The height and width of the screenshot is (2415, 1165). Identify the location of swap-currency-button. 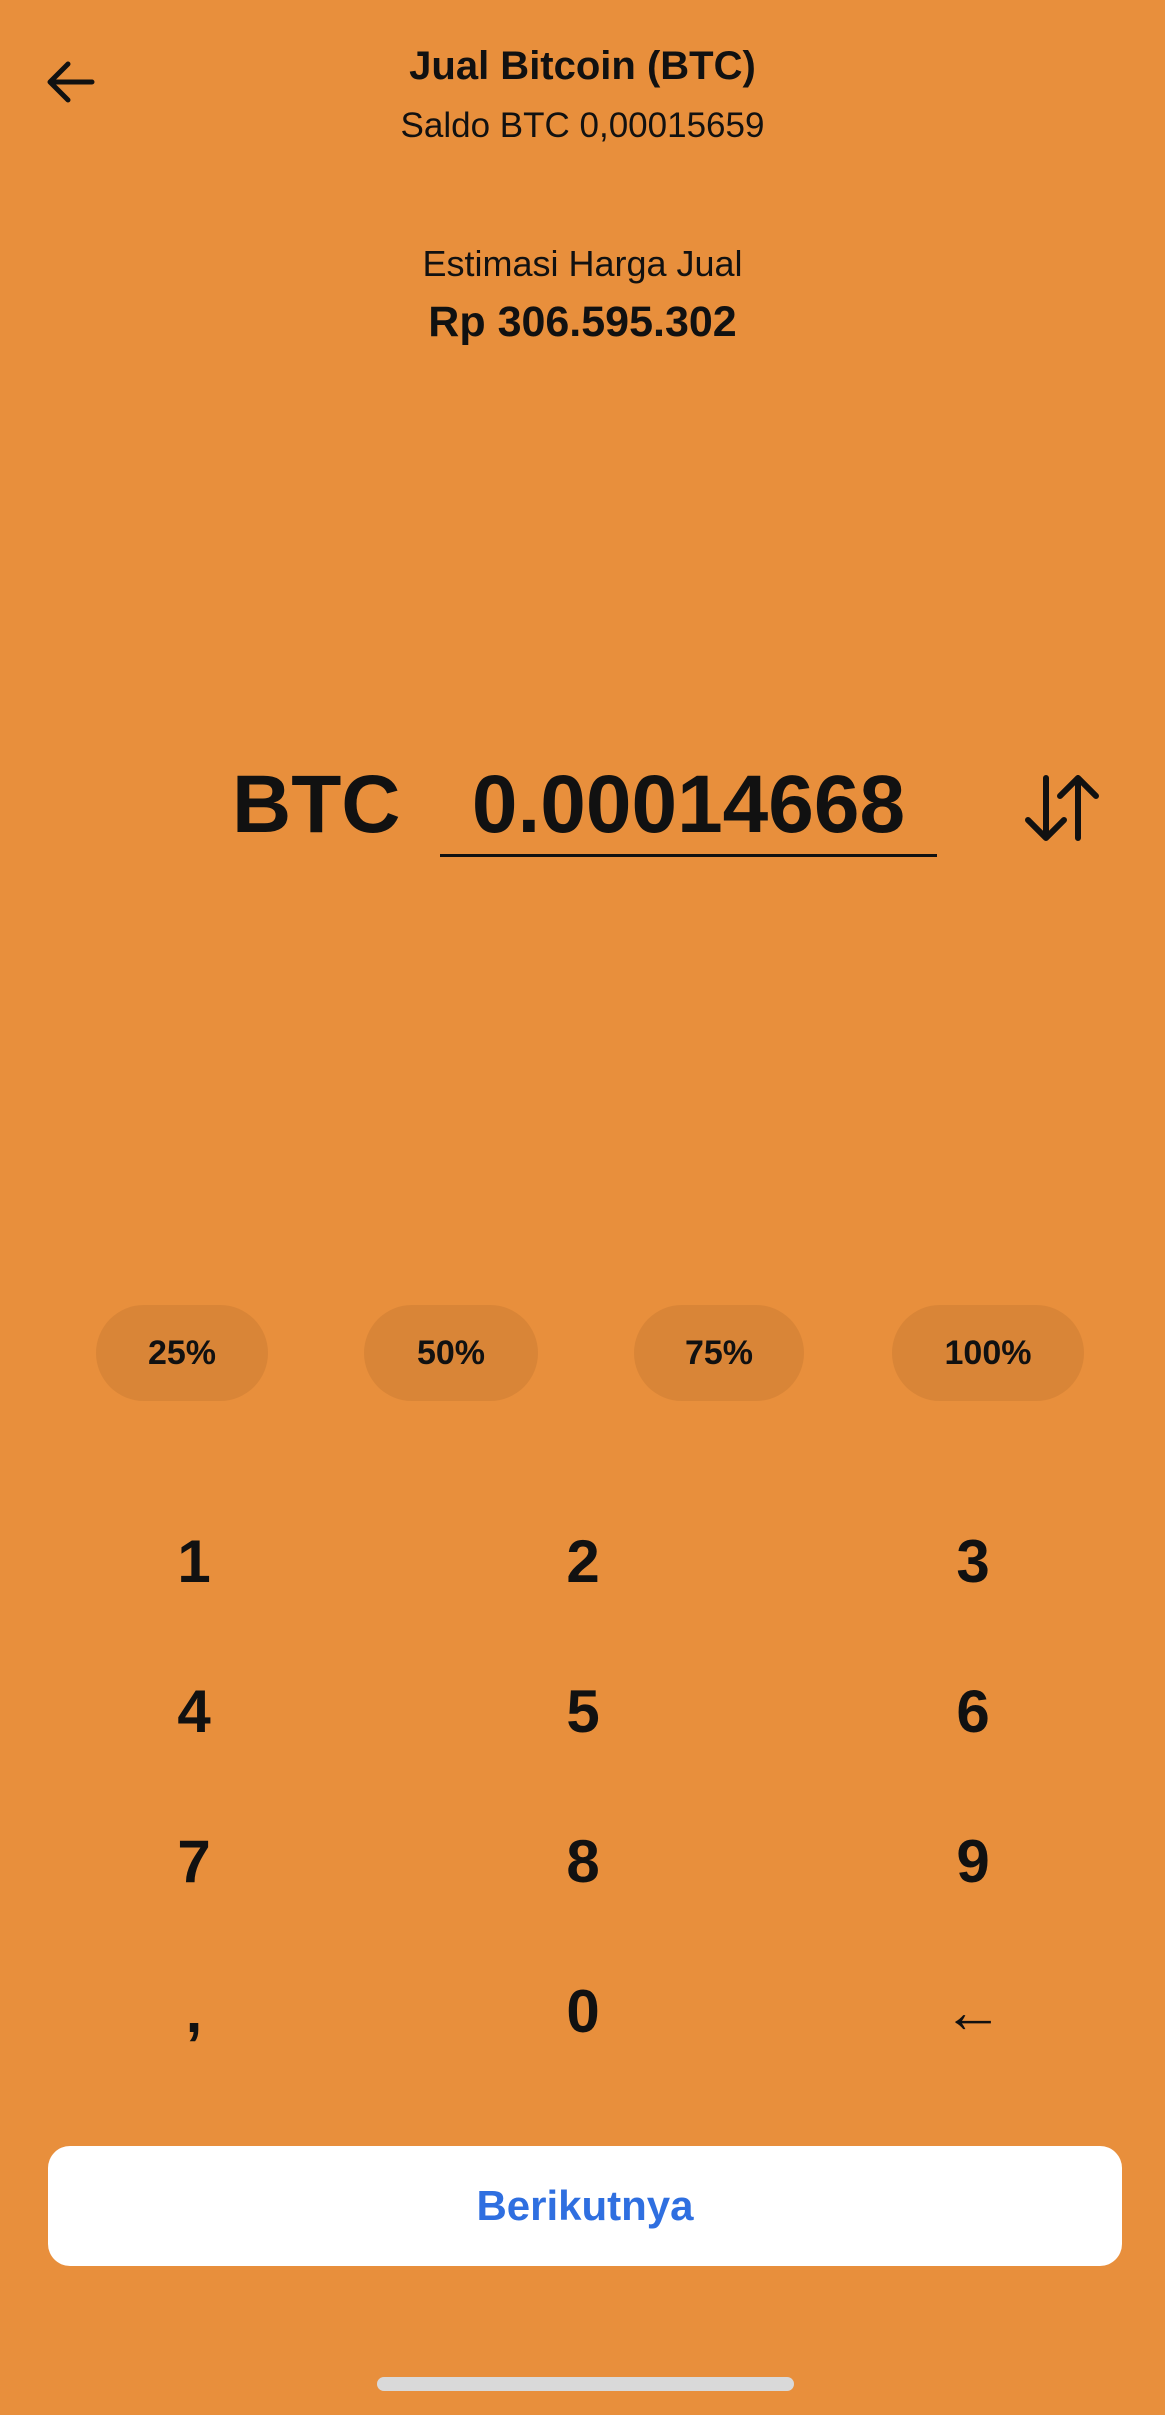
(1061, 808).